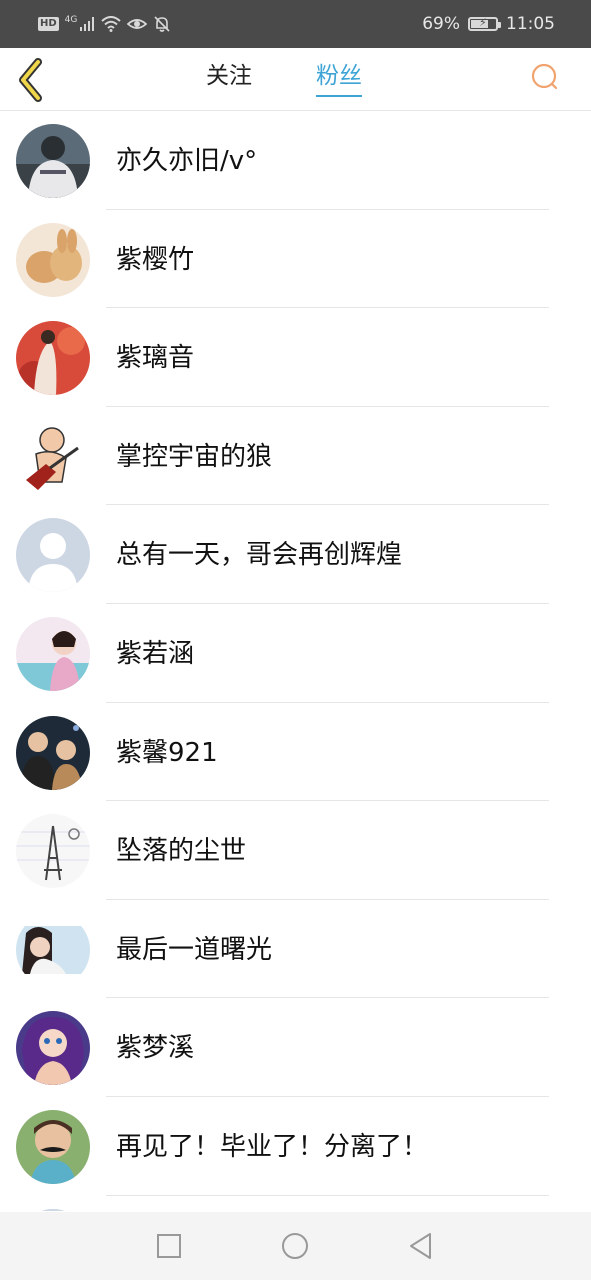 The image size is (591, 1280). What do you see at coordinates (295, 850) in the screenshot?
I see `fan-row: 坠落的尘世` at bounding box center [295, 850].